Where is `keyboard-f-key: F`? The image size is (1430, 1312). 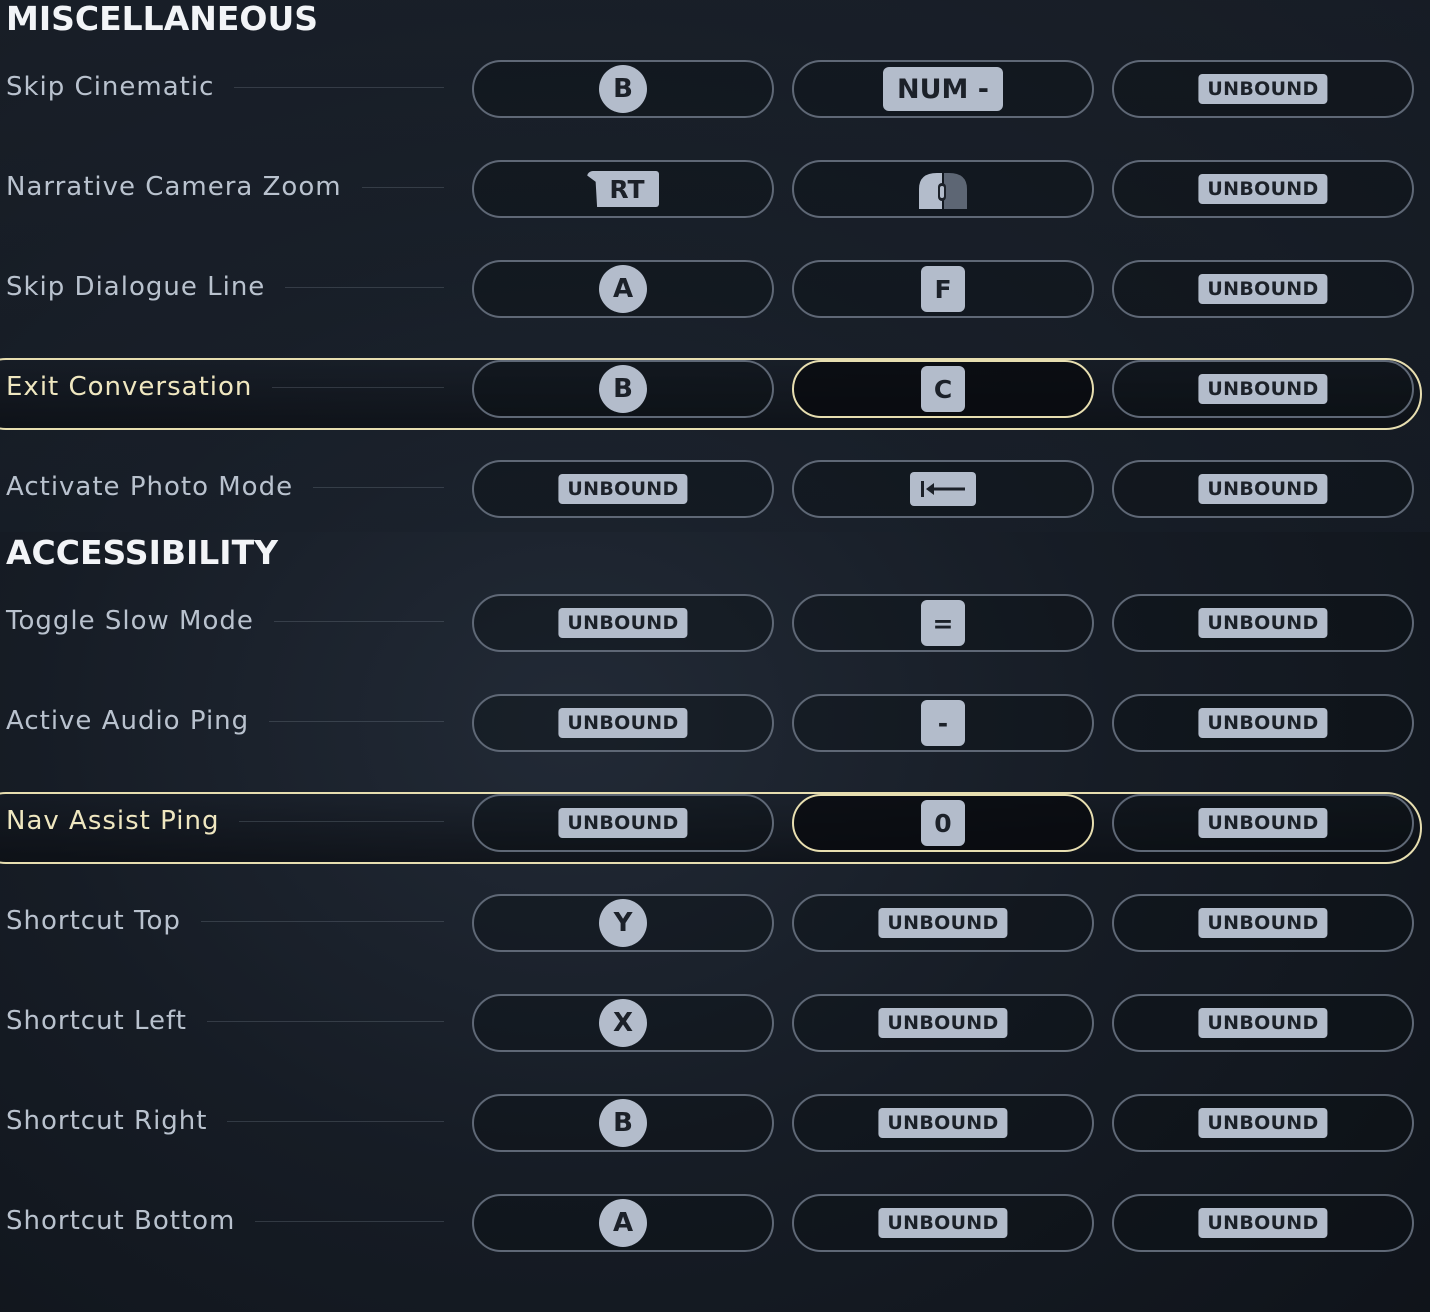 keyboard-f-key: F is located at coordinates (943, 289).